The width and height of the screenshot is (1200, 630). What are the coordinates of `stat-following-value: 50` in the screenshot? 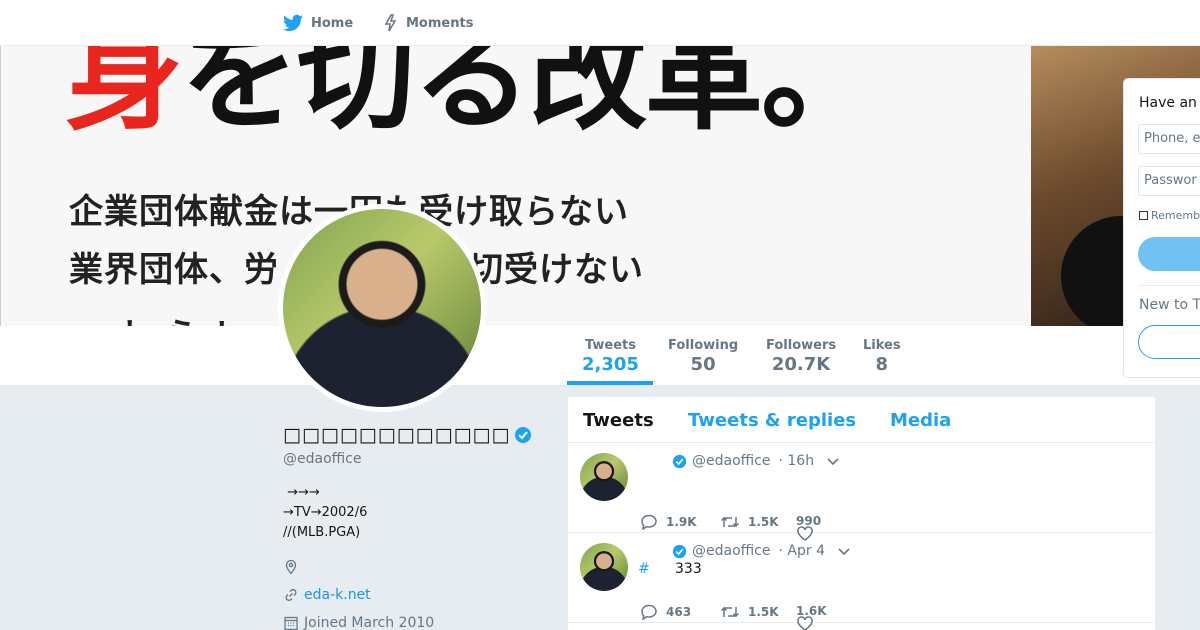 It's located at (703, 364).